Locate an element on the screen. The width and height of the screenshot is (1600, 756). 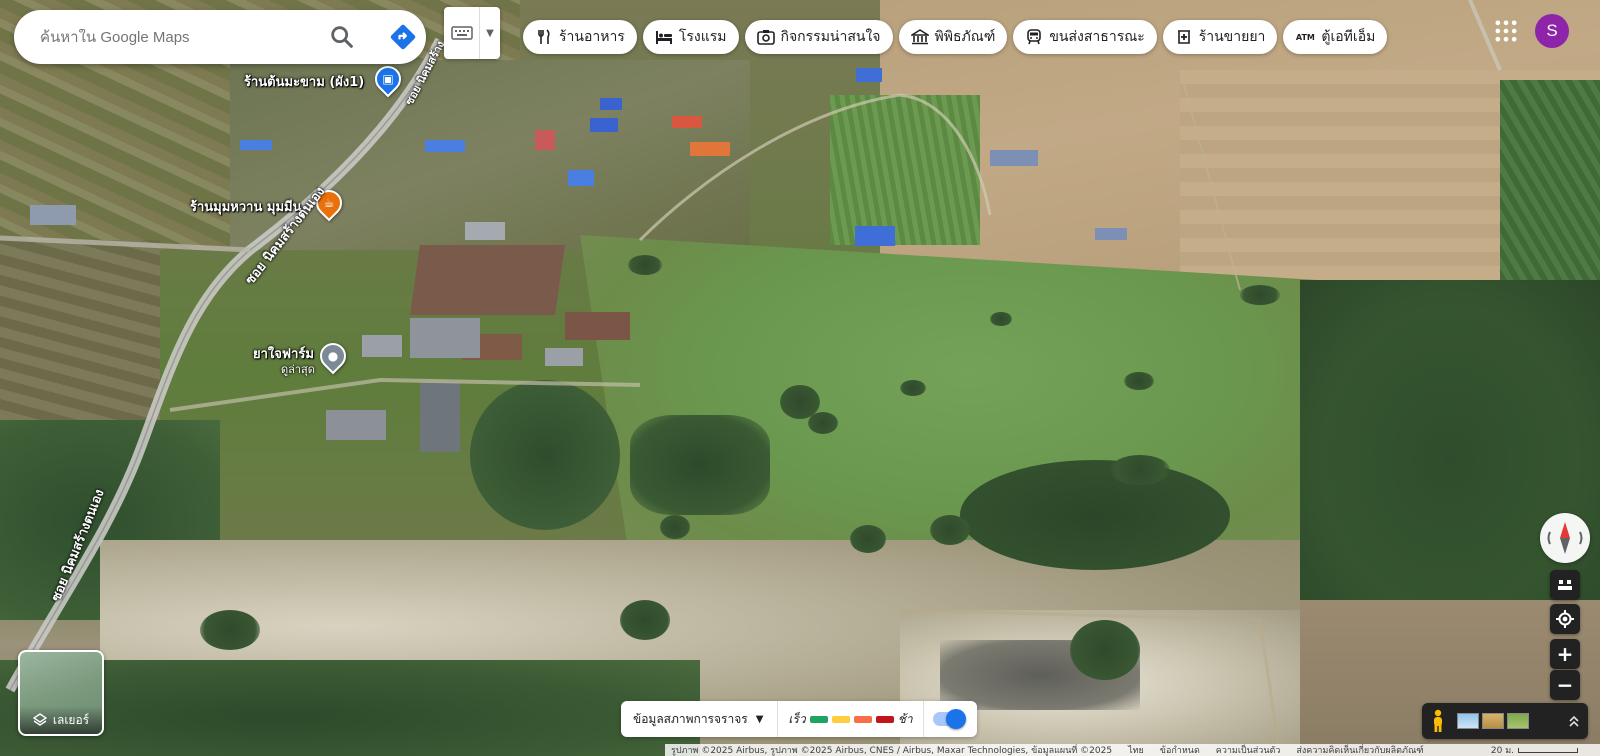
zoom-out-button: − is located at coordinates (1565, 685).